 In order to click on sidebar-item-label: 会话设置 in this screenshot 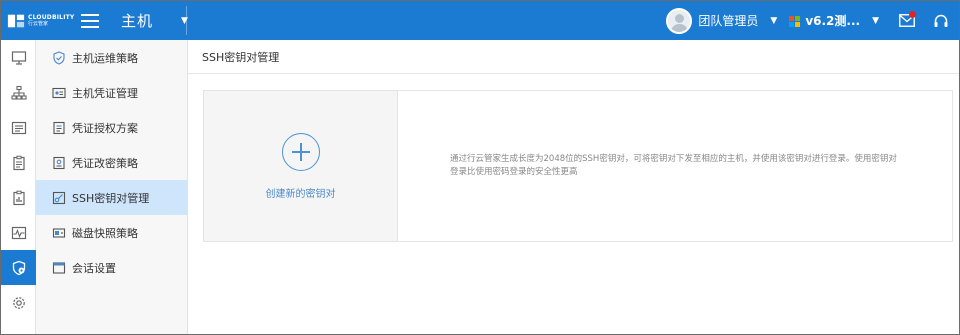, I will do `click(94, 268)`.